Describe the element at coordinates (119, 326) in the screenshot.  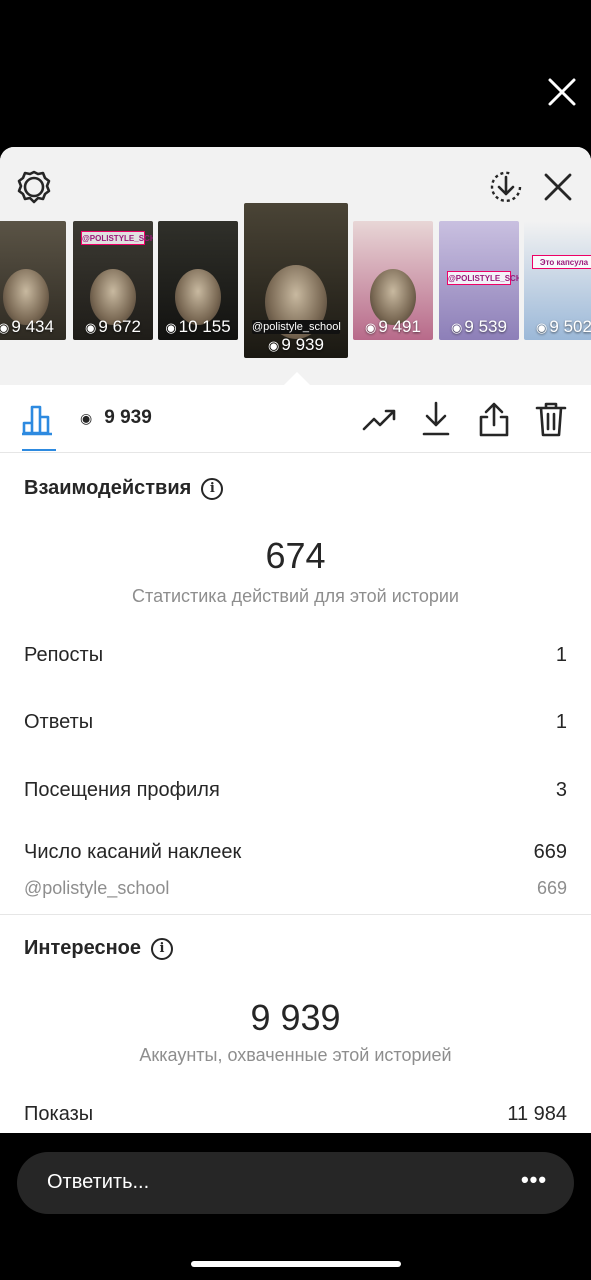
I see `story-views: 9 672` at that location.